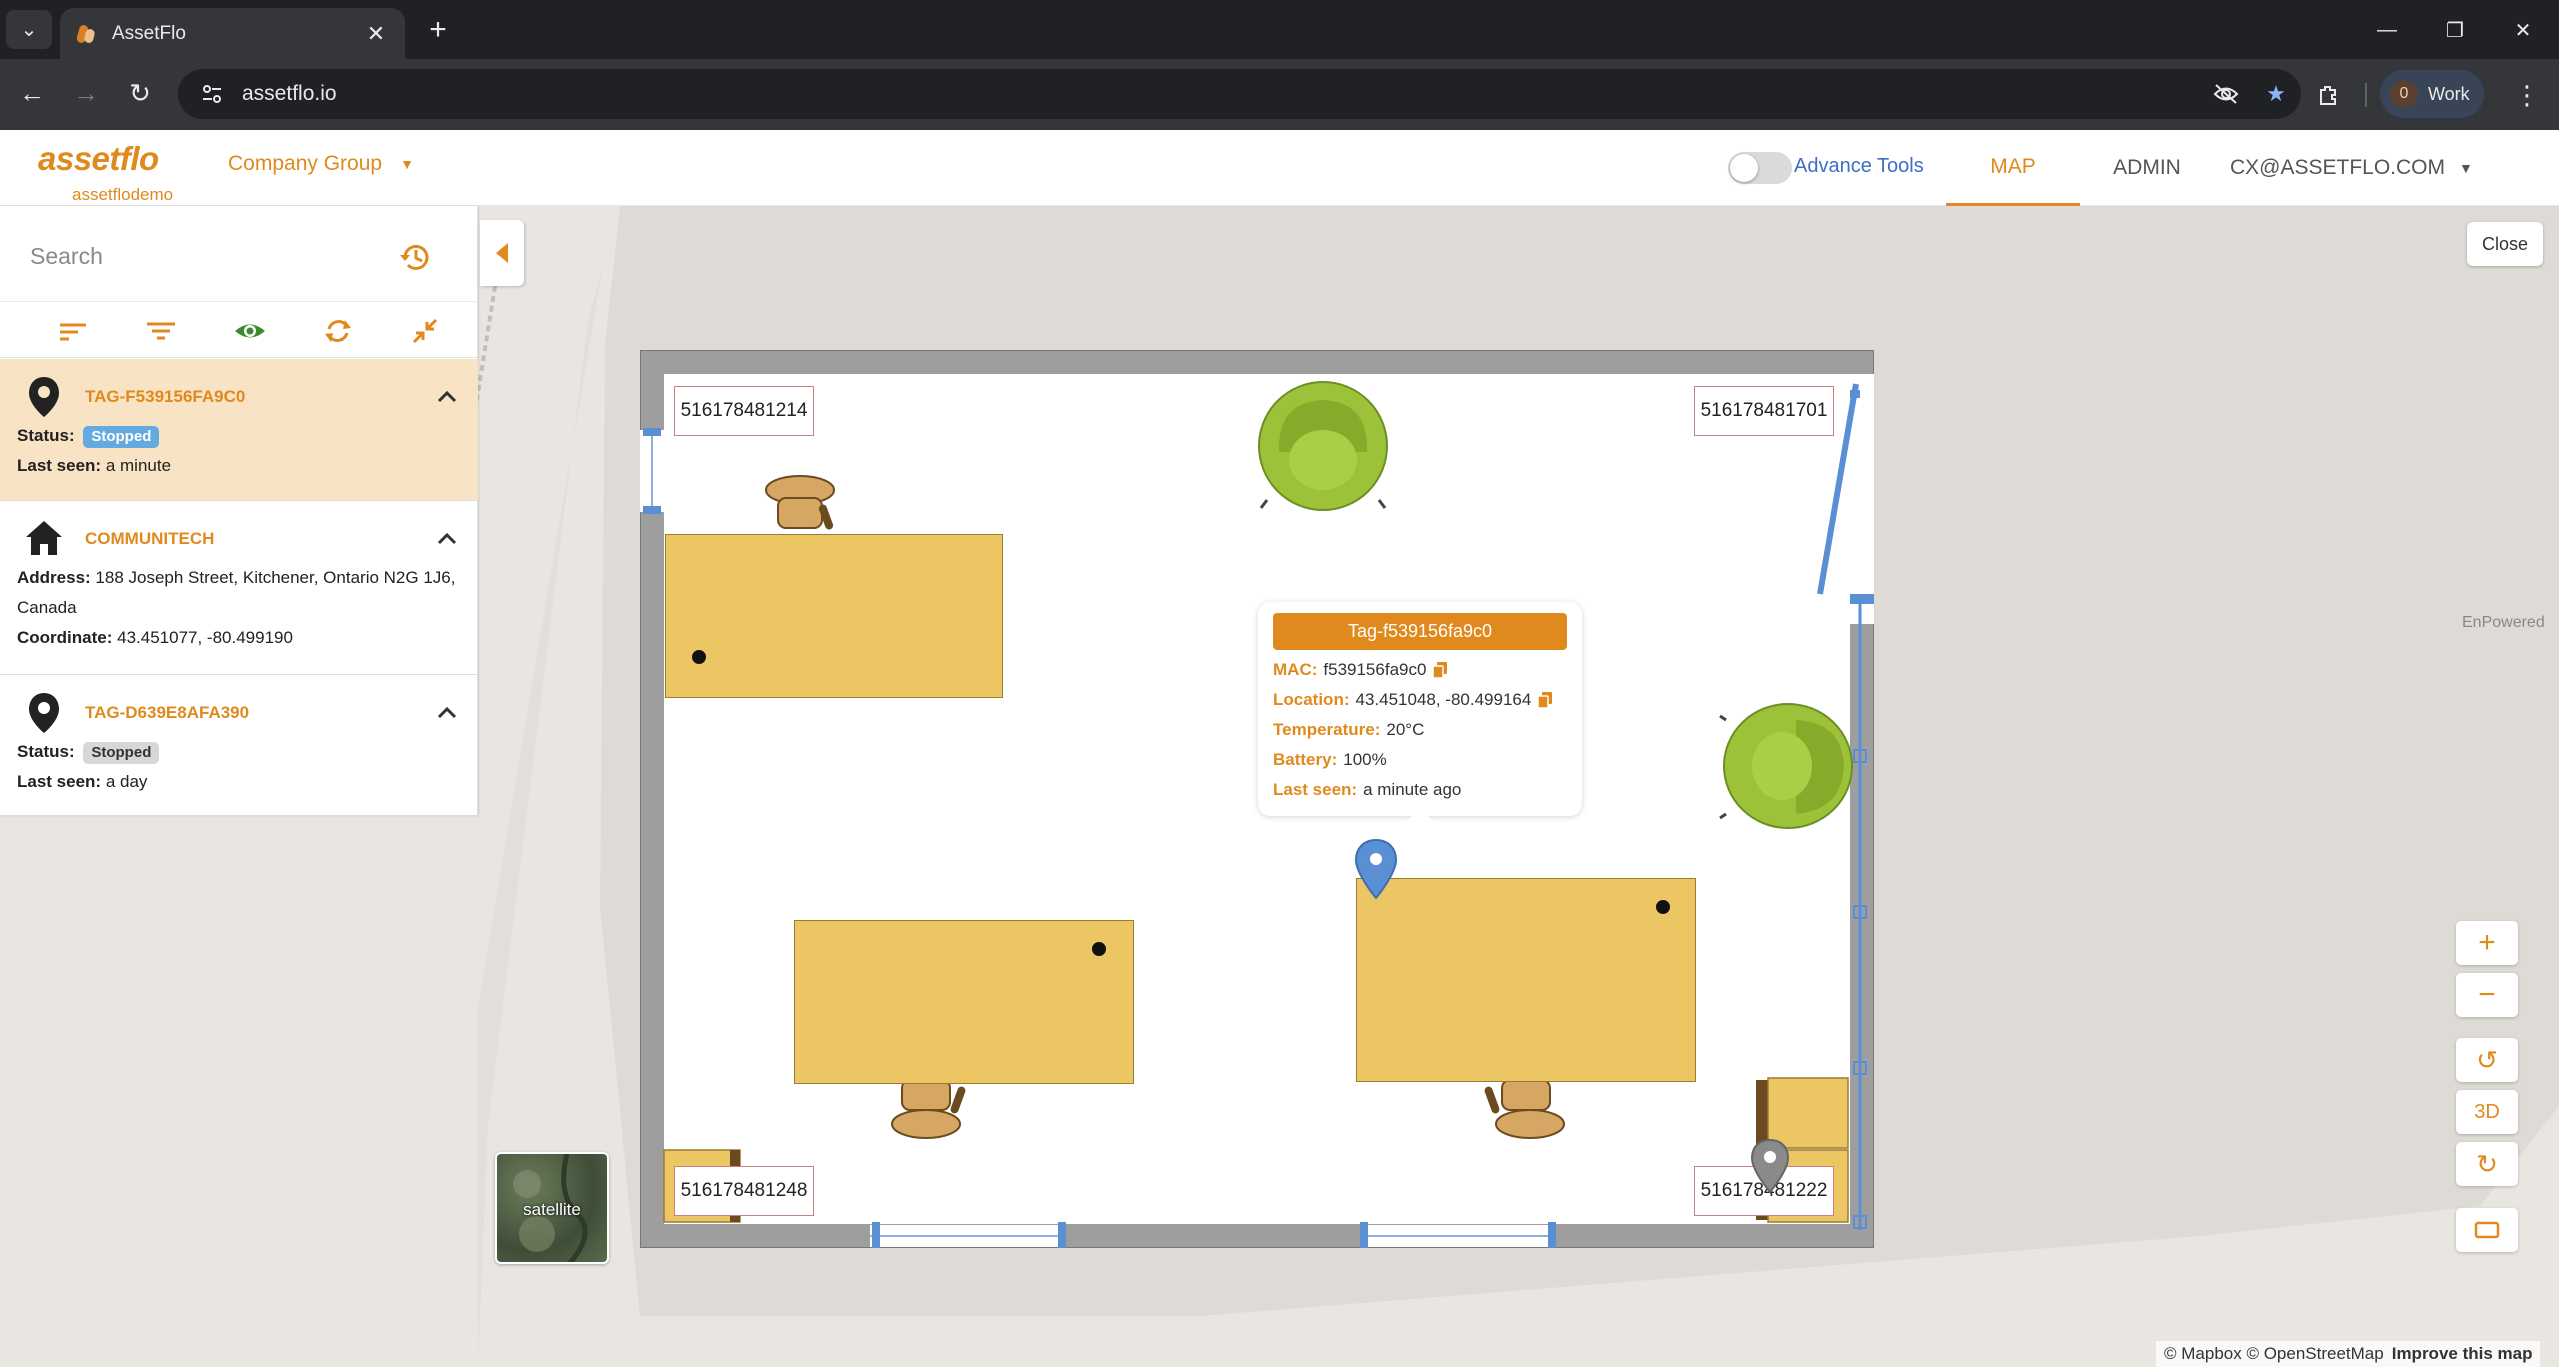 This screenshot has width=2559, height=1367. I want to click on search-row, so click(239, 254).